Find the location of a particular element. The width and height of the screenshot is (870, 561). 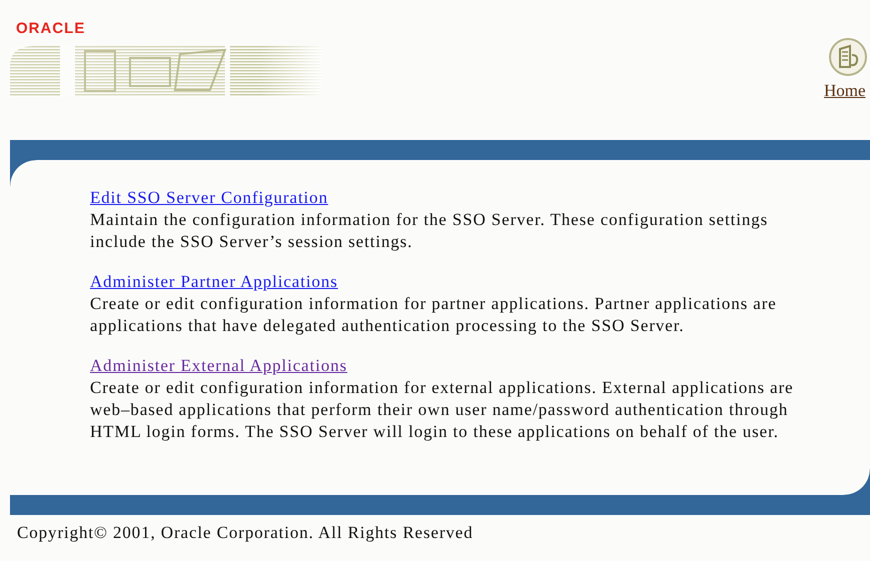

link-description: Create or edit configuration information for partner applications. Partner applications are applications that have delegated authentication processing to the SSO Server. is located at coordinates (434, 315).